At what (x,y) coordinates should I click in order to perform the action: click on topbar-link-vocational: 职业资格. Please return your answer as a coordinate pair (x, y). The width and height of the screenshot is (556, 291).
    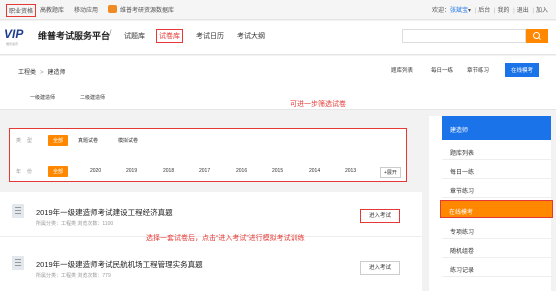
    Looking at the image, I should click on (21, 10).